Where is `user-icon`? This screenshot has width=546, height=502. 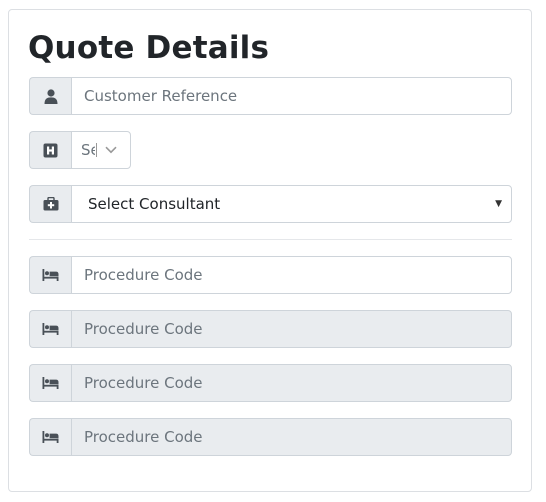
user-icon is located at coordinates (50, 96).